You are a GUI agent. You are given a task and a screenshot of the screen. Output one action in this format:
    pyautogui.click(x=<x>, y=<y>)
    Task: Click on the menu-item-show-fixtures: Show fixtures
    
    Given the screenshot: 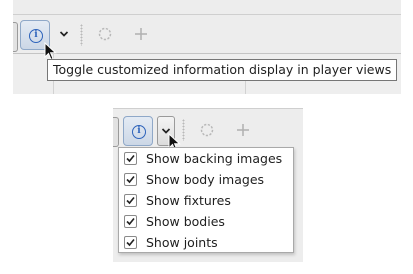 What is the action you would take?
    pyautogui.click(x=206, y=201)
    